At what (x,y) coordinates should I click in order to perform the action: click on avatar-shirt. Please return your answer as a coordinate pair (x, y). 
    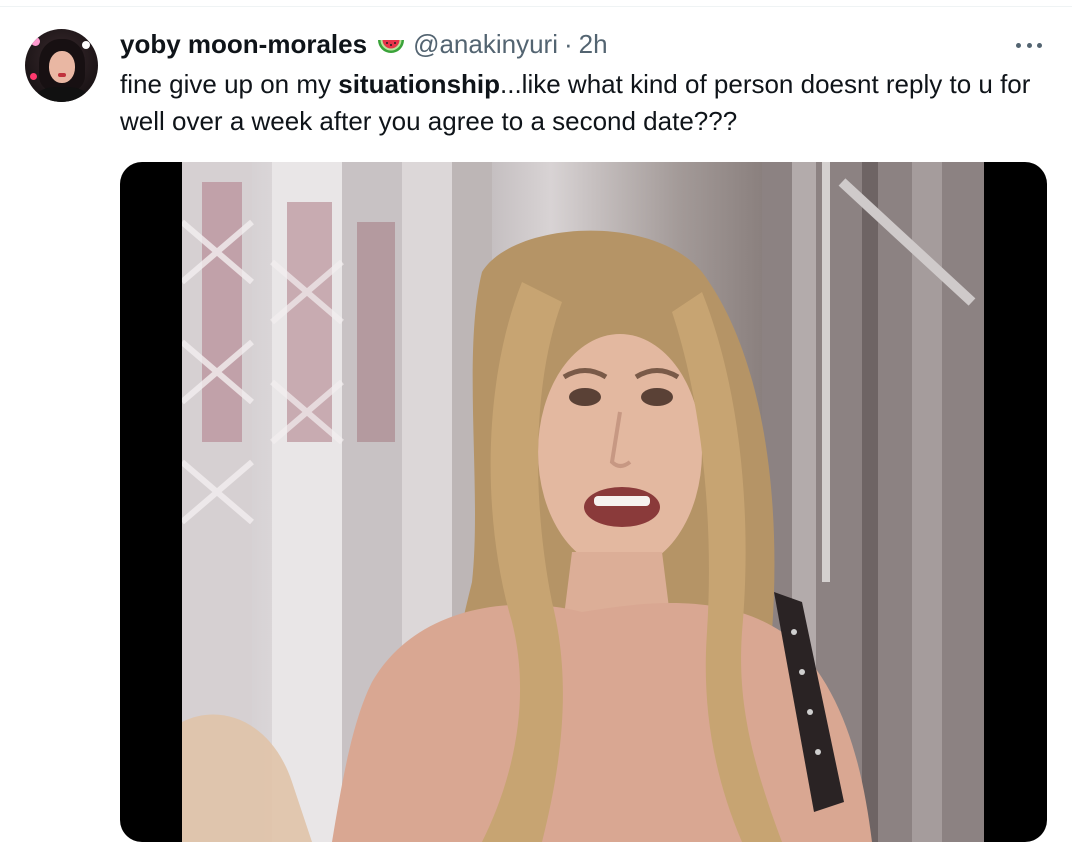
    Looking at the image, I should click on (62, 94).